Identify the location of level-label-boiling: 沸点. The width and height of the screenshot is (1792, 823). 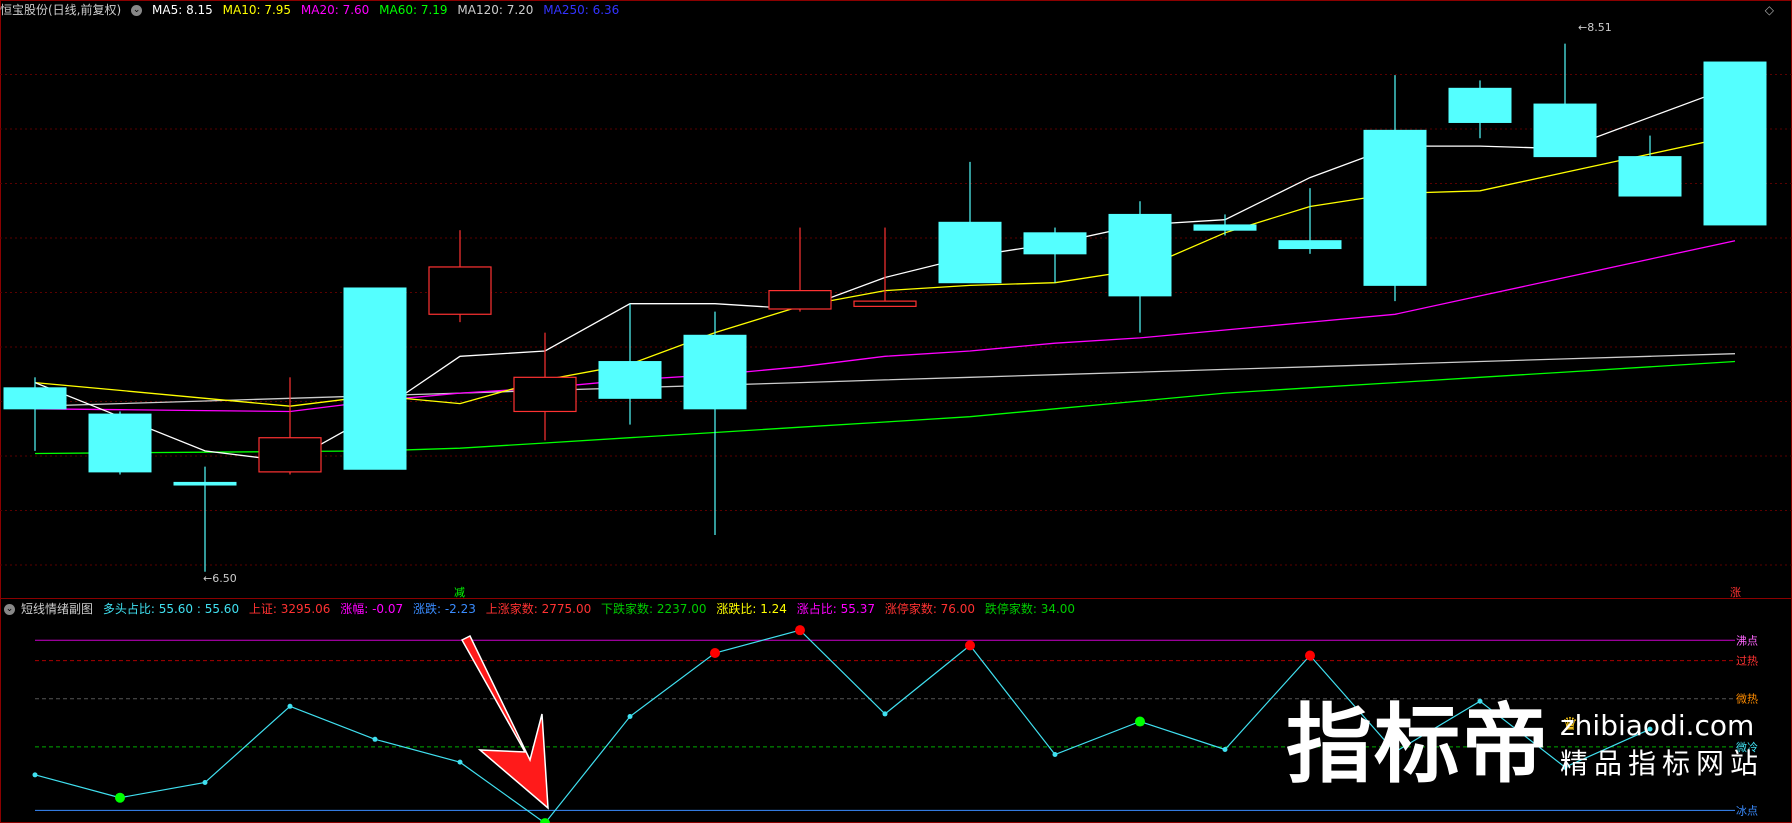
(1747, 640).